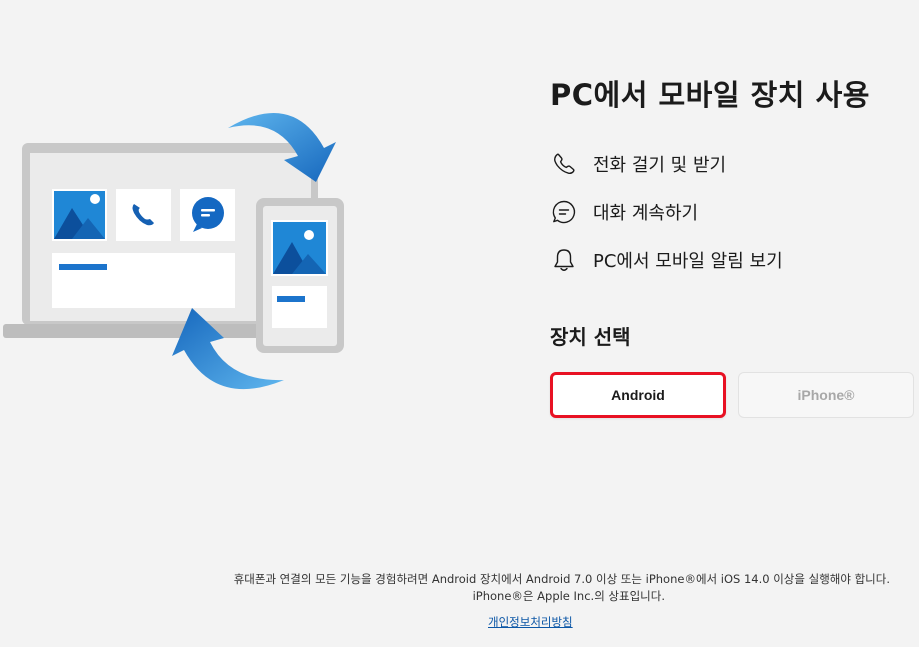 The image size is (919, 647). Describe the element at coordinates (564, 164) in the screenshot. I see `phone-icon` at that location.